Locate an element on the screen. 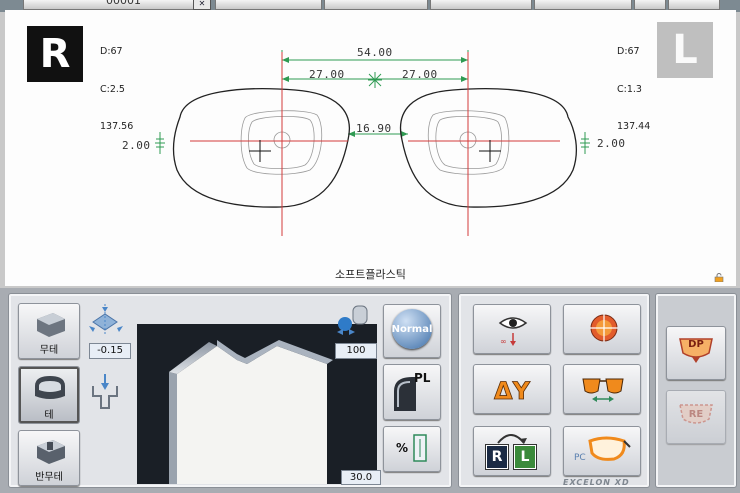 Image resolution: width=740 pixels, height=493 pixels. normal-button: Normal is located at coordinates (412, 331).